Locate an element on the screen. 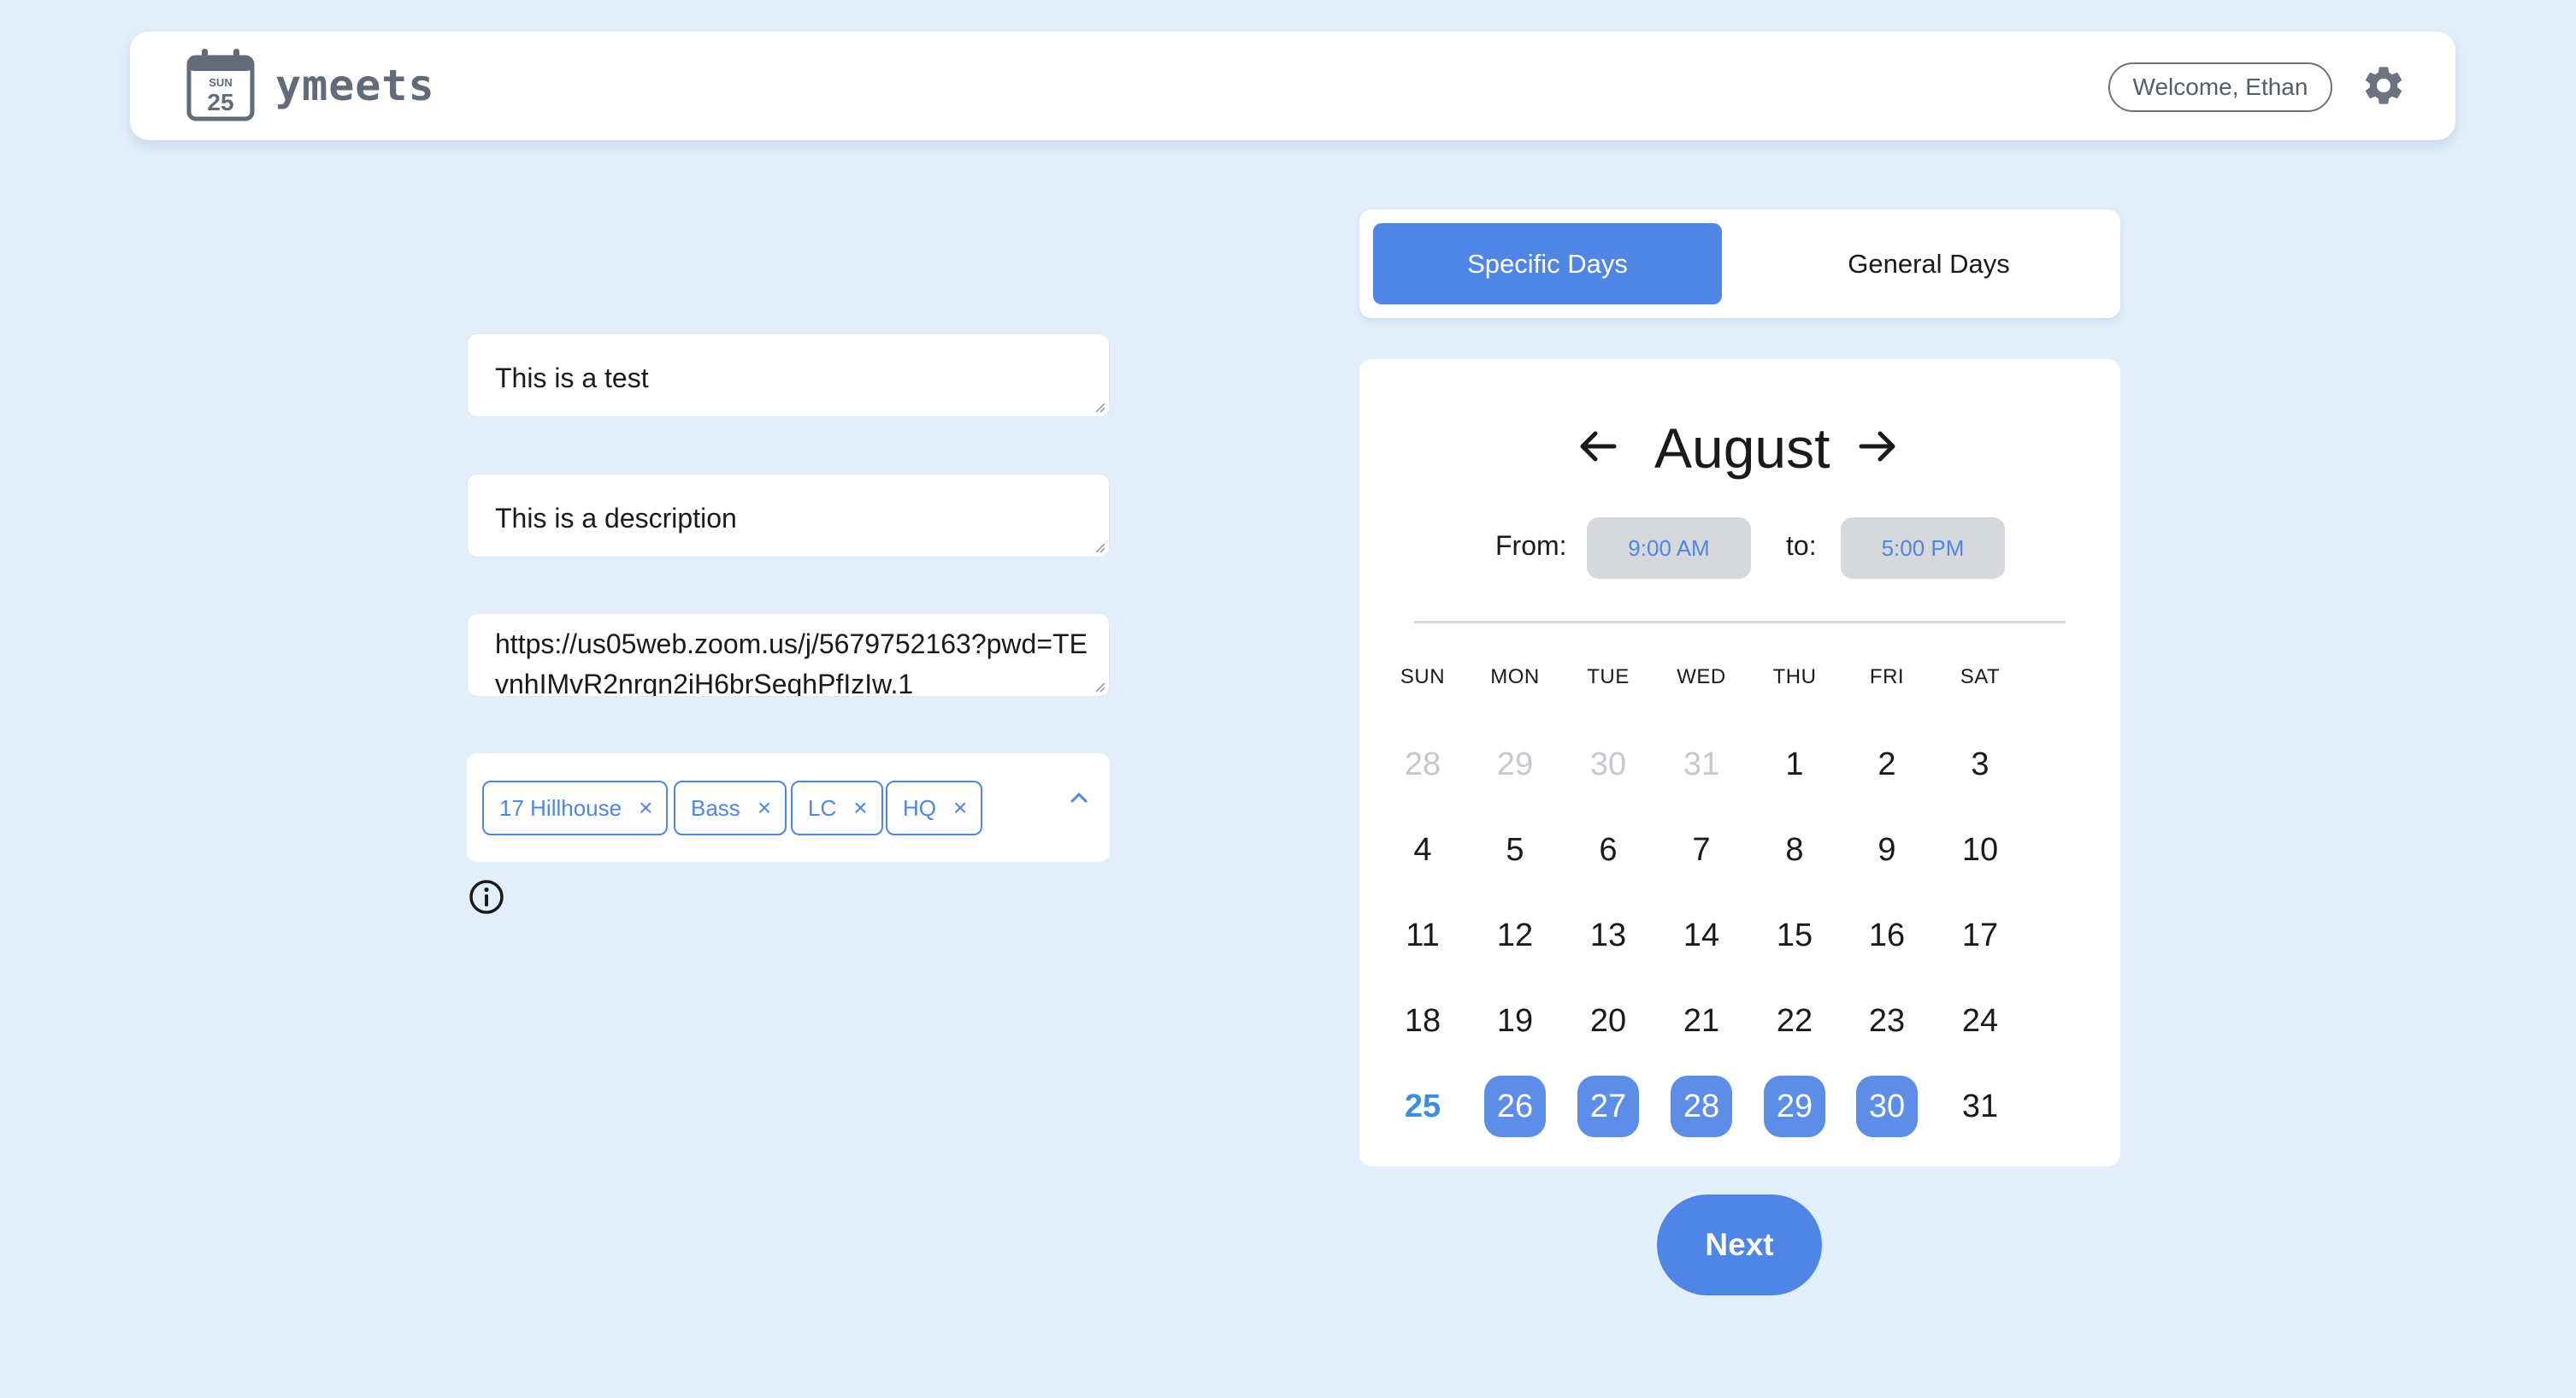 Image resolution: width=2576 pixels, height=1398 pixels. weekday-label: SAT is located at coordinates (1981, 676).